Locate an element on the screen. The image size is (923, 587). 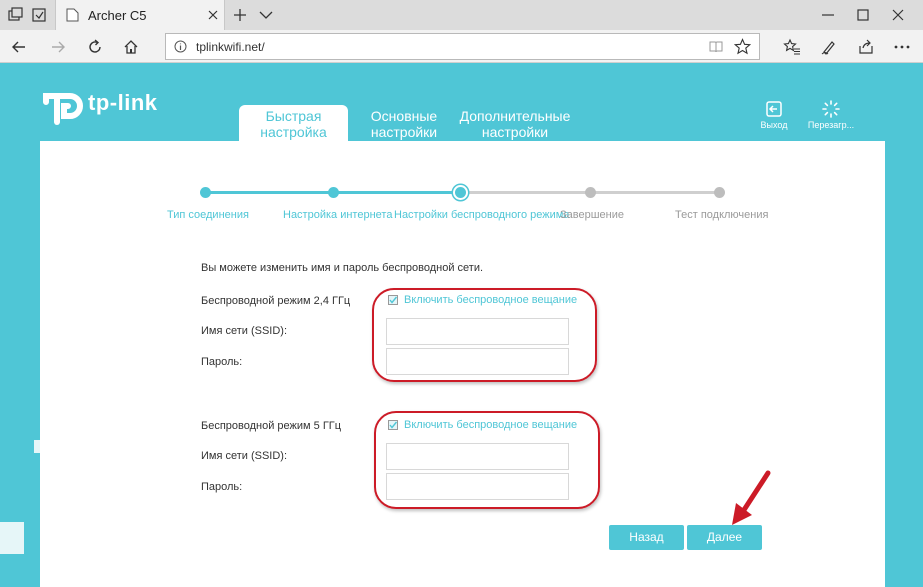
tab-basic: Основные настройки is located at coordinates (404, 123).